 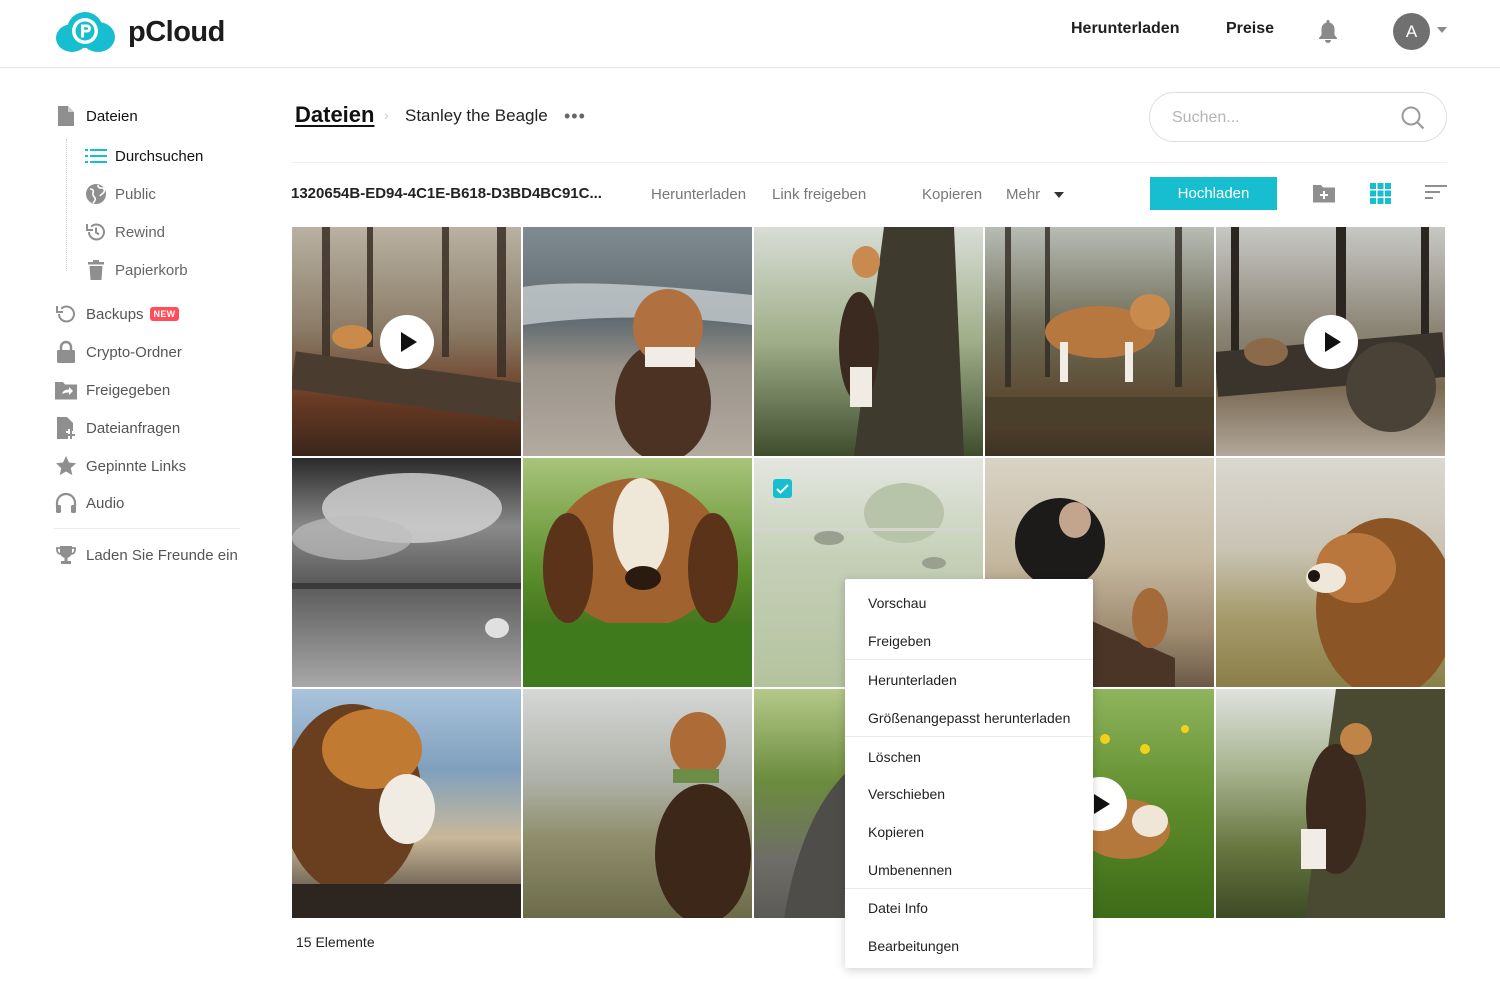 What do you see at coordinates (85, 32) in the screenshot?
I see `pcloud-cloud-icon` at bounding box center [85, 32].